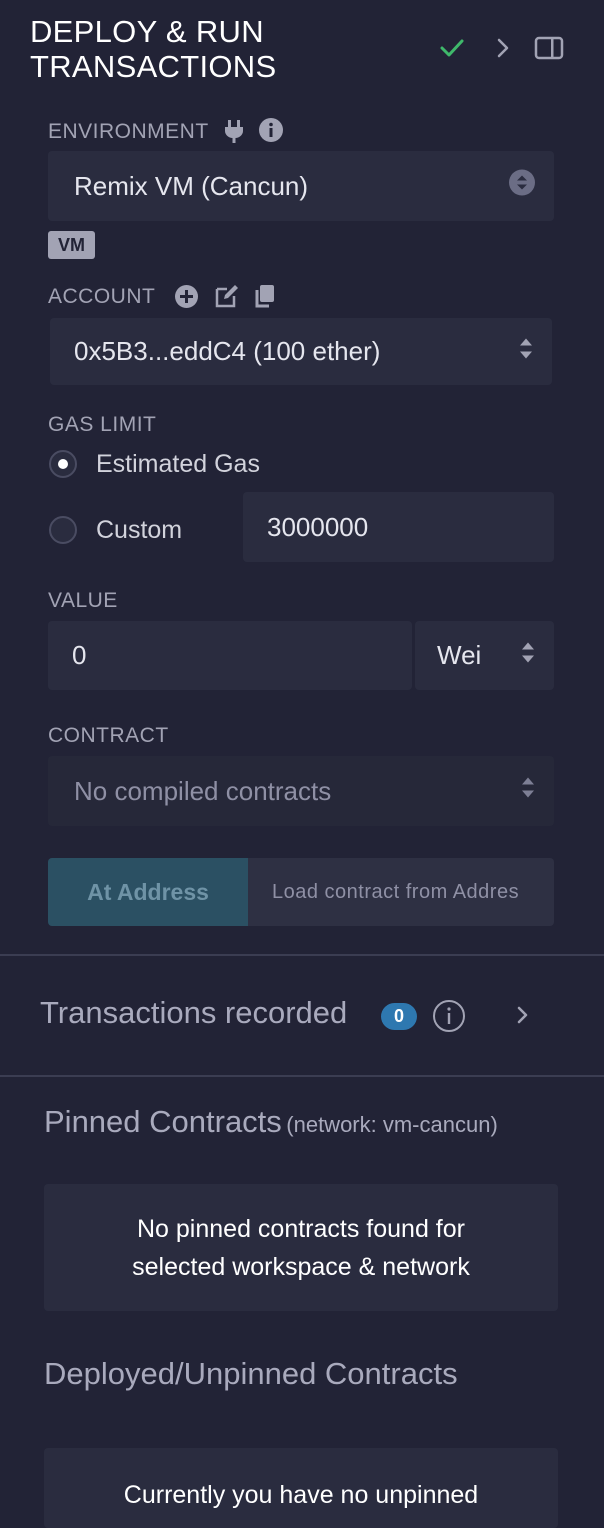 This screenshot has height=1528, width=604. What do you see at coordinates (63, 530) in the screenshot?
I see `custom-gas-radio` at bounding box center [63, 530].